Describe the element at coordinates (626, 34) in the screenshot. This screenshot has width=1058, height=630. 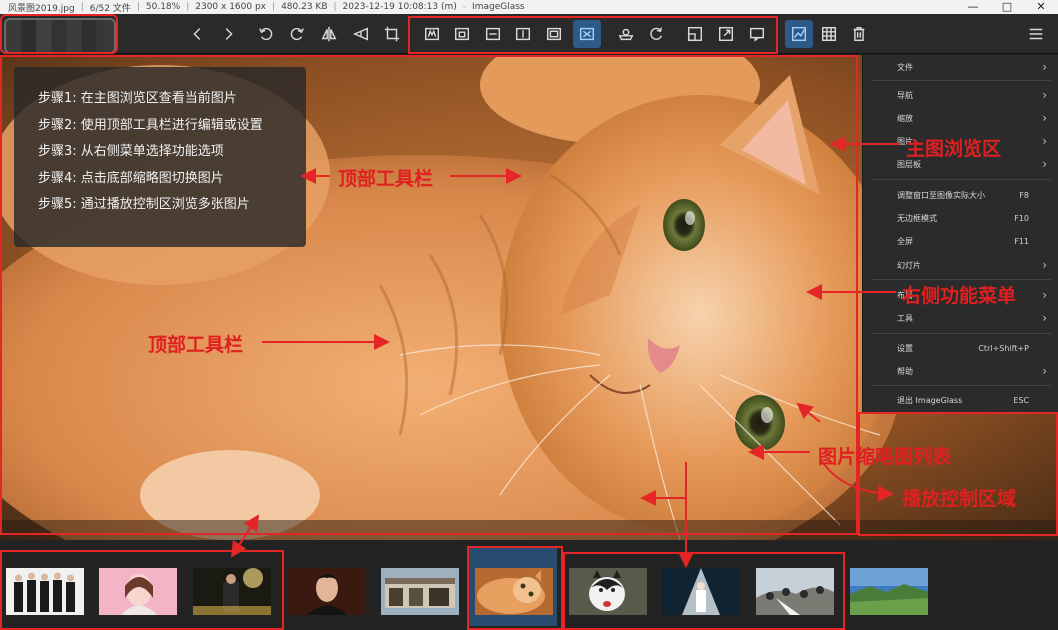
I see `slideshow-icon` at that location.